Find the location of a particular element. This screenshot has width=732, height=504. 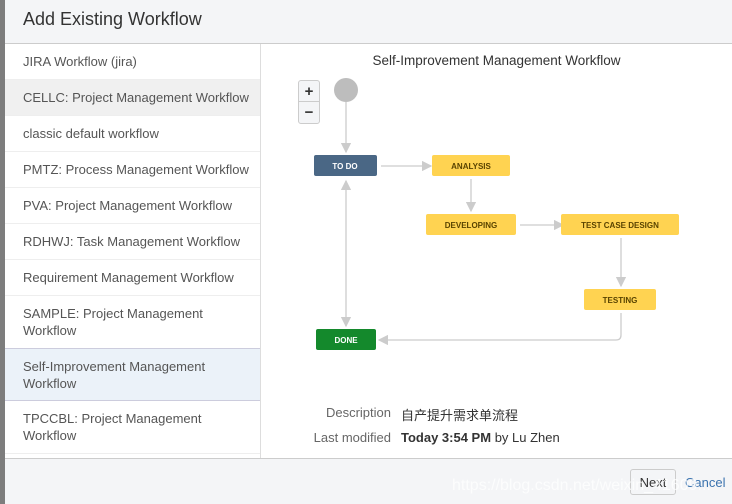

cancel-link: Cancel is located at coordinates (705, 482).